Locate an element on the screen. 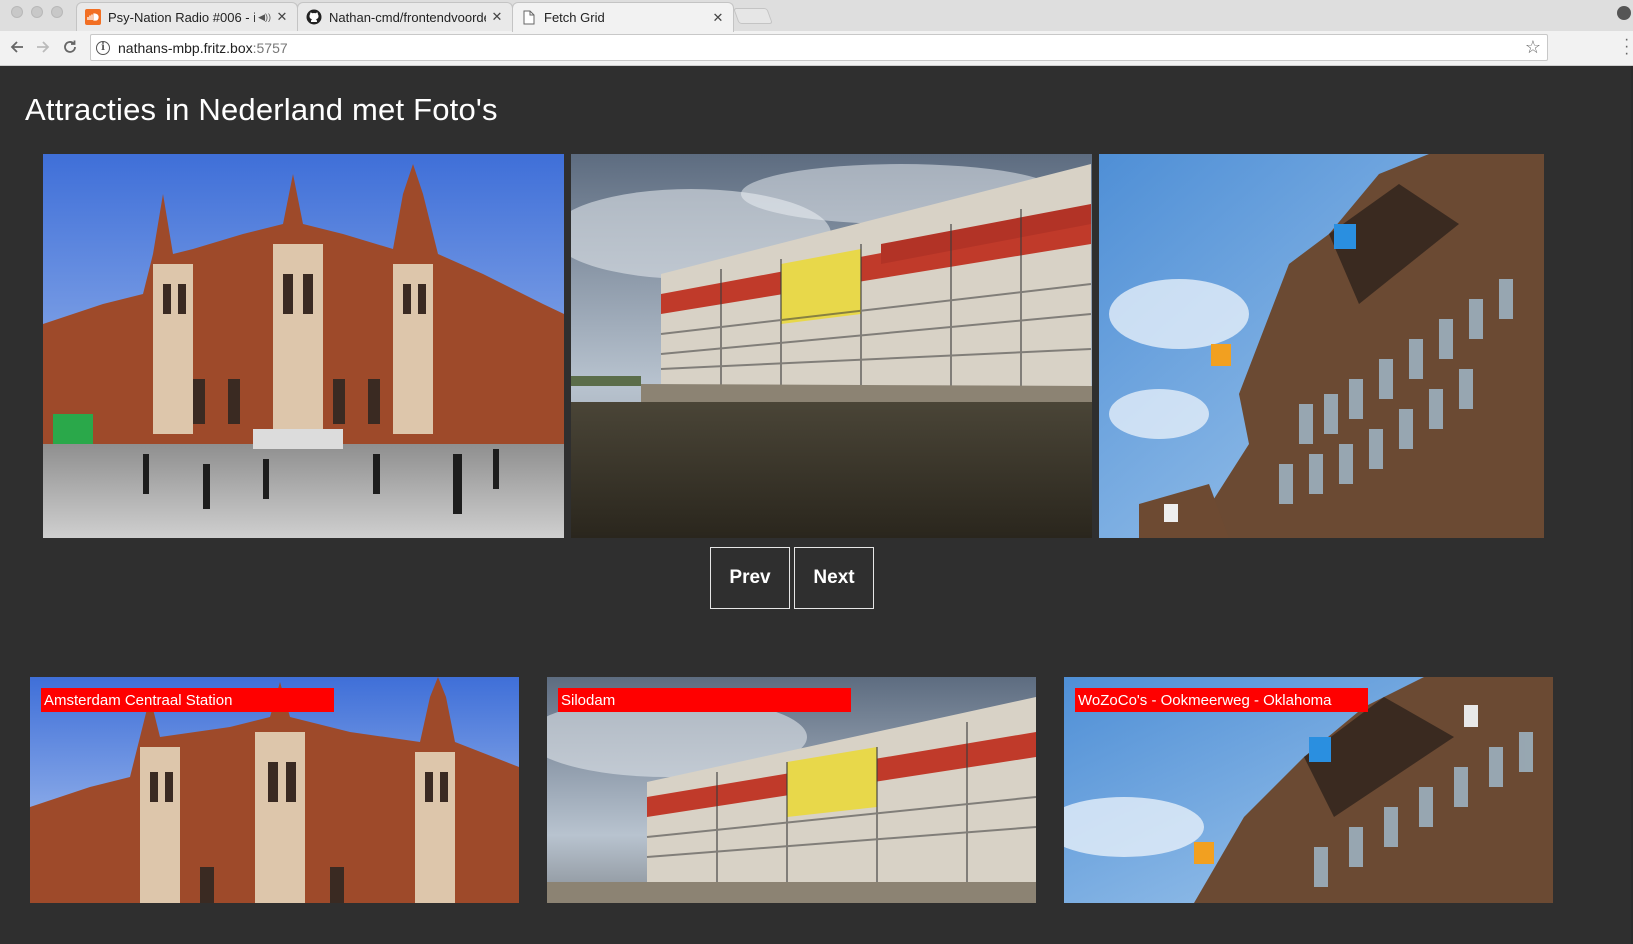 Image resolution: width=1633 pixels, height=944 pixels. back-arrow-icon is located at coordinates (17, 47).